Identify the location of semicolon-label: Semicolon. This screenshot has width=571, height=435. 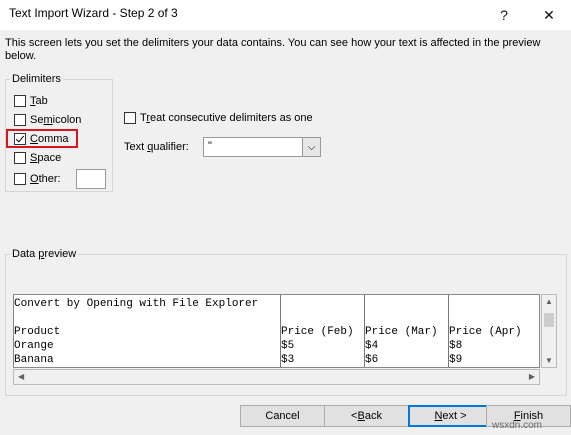
(56, 119).